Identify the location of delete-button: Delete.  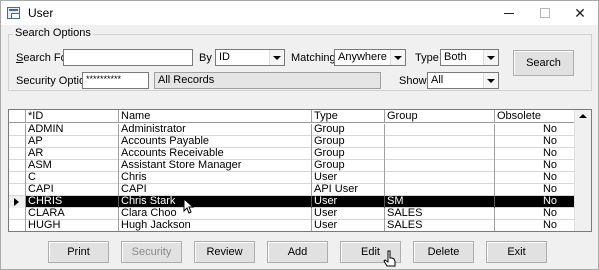
(443, 252).